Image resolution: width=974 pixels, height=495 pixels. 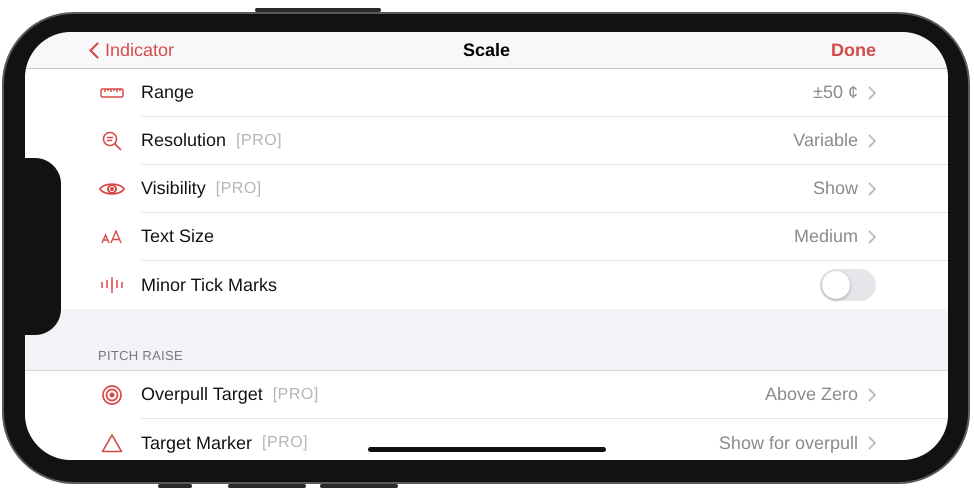 What do you see at coordinates (112, 93) in the screenshot?
I see `ruler-icon` at bounding box center [112, 93].